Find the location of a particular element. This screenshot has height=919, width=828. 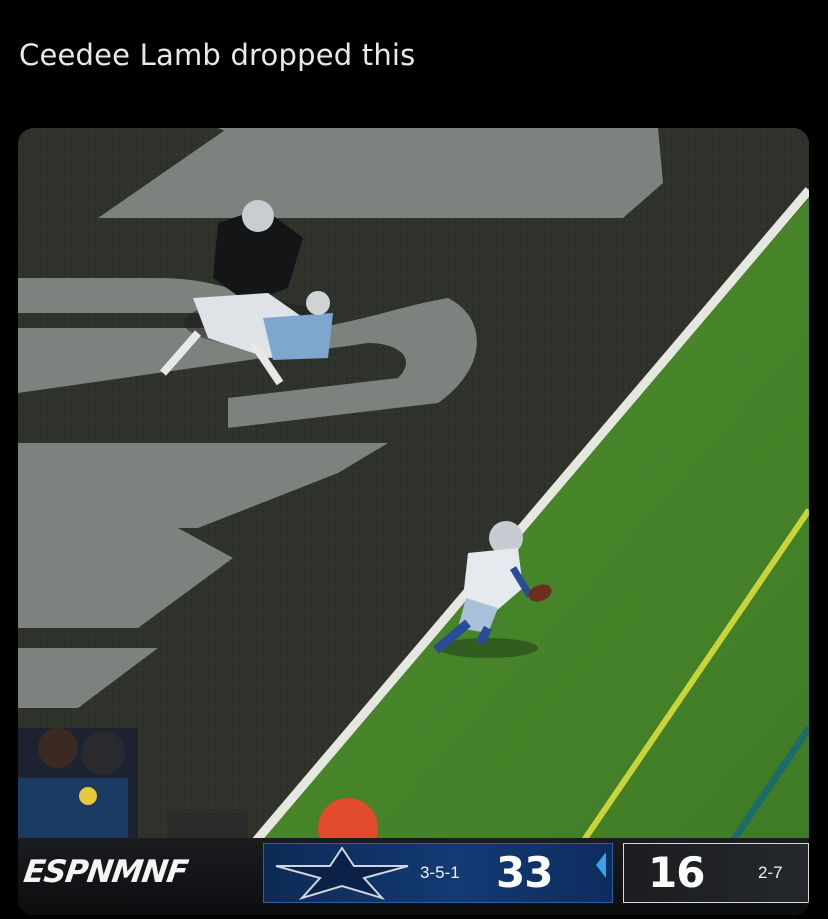

home-team-panel: 3-5-1 33 is located at coordinates (438, 873).